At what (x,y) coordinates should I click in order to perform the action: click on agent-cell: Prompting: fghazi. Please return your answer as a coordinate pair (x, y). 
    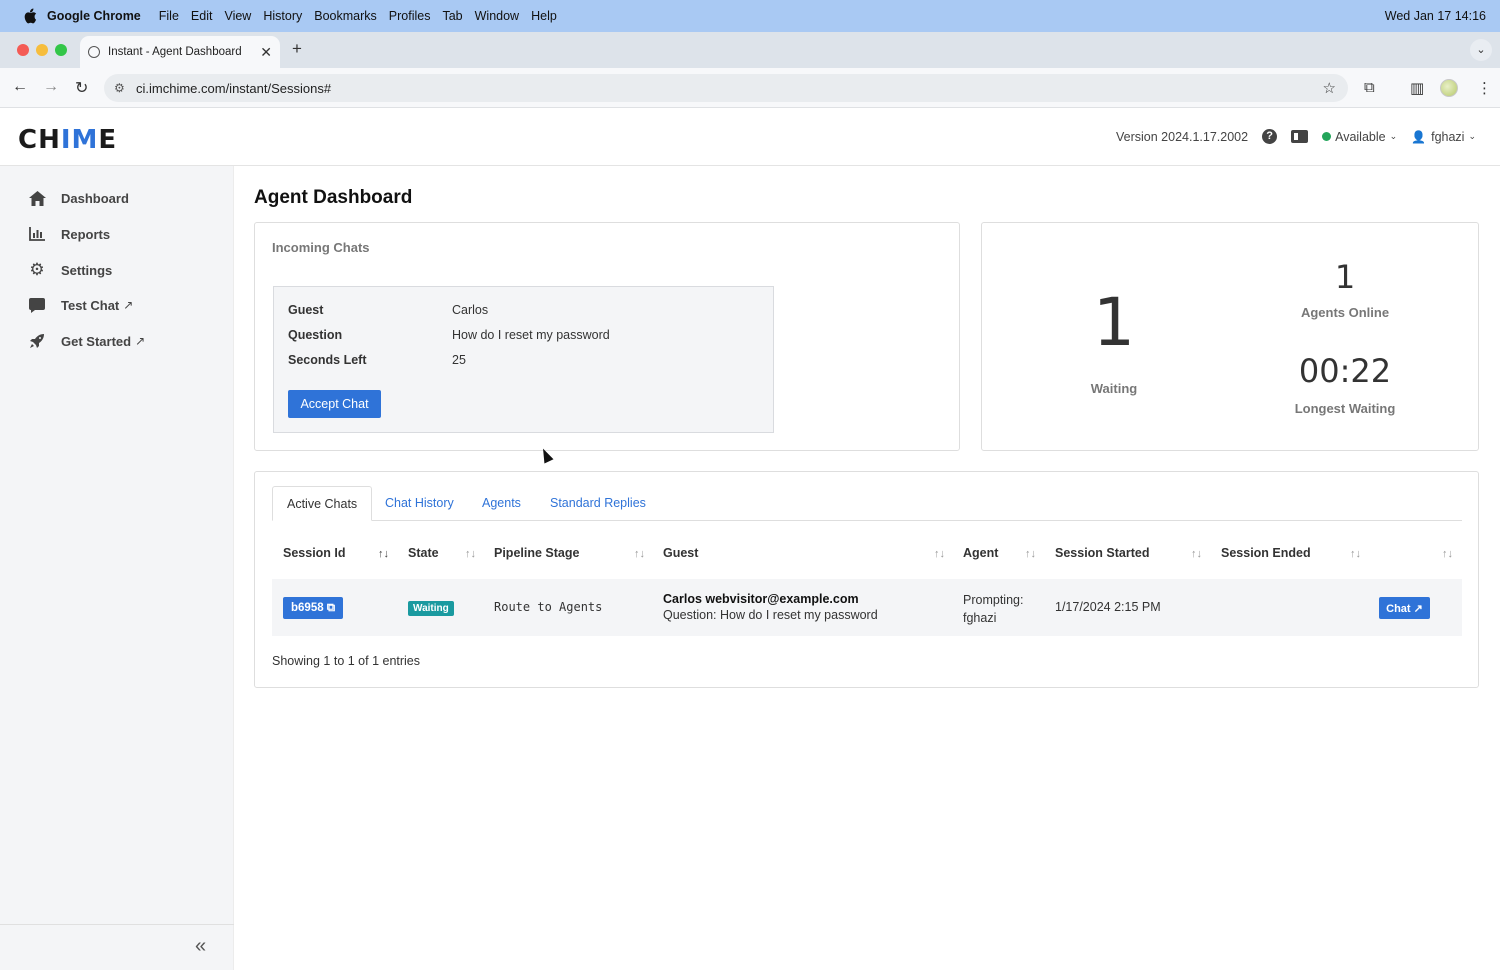
    Looking at the image, I should click on (1003, 609).